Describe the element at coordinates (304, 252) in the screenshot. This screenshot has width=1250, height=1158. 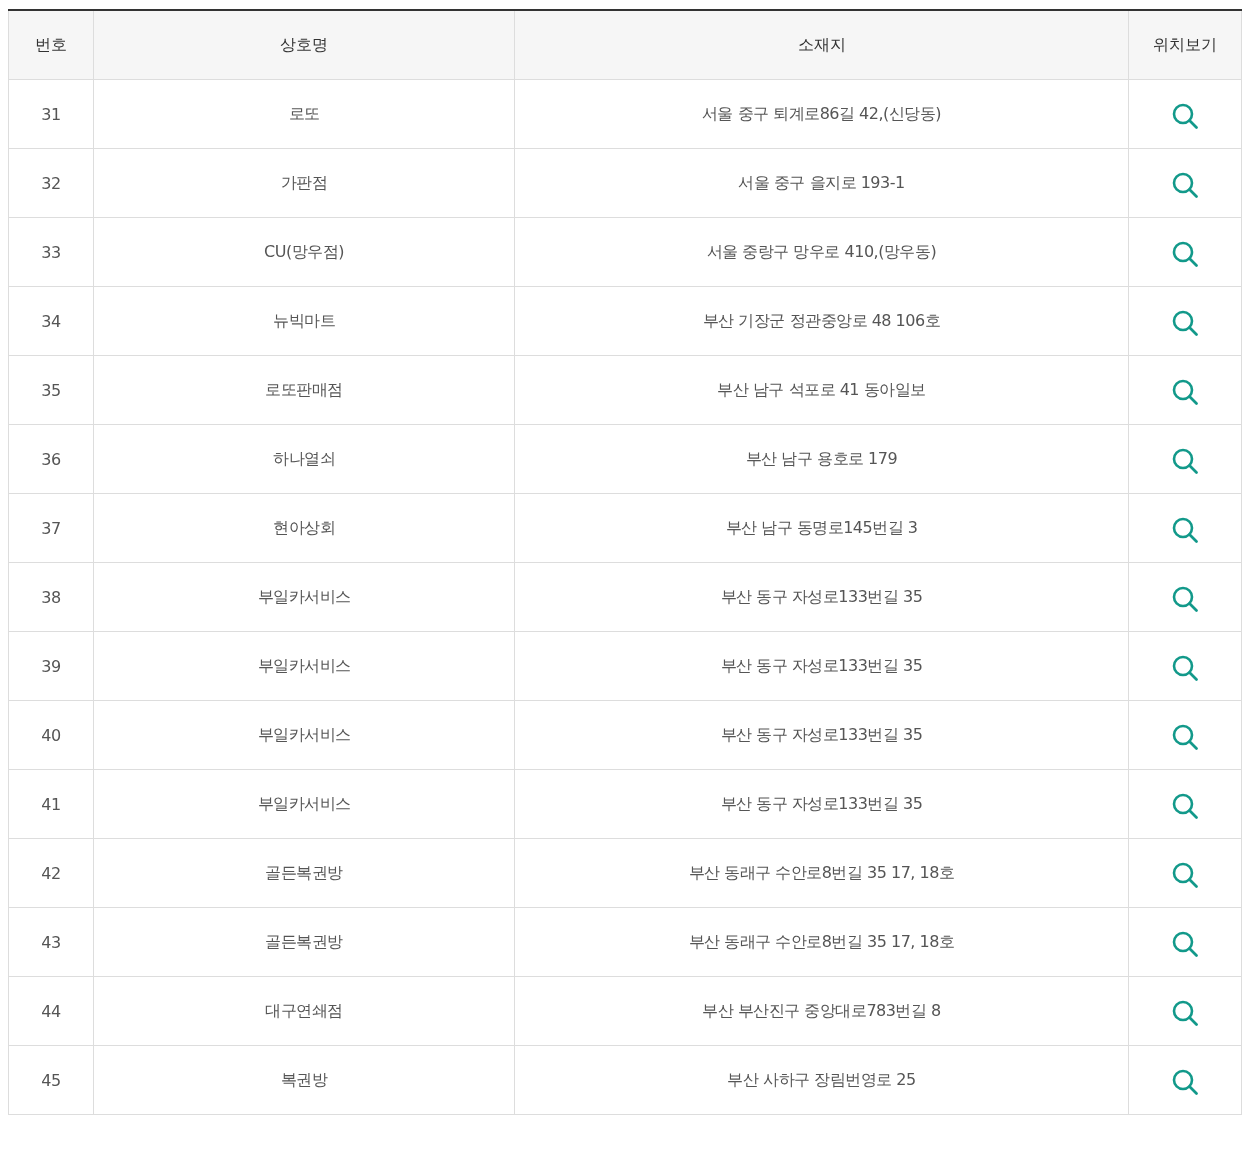
I see `table-cell: CU(망우점)` at that location.